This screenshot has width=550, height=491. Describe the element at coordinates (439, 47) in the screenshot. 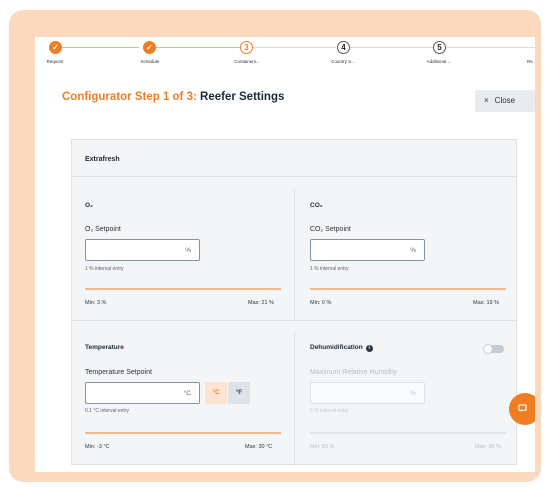

I see `step-5-number: 5` at that location.